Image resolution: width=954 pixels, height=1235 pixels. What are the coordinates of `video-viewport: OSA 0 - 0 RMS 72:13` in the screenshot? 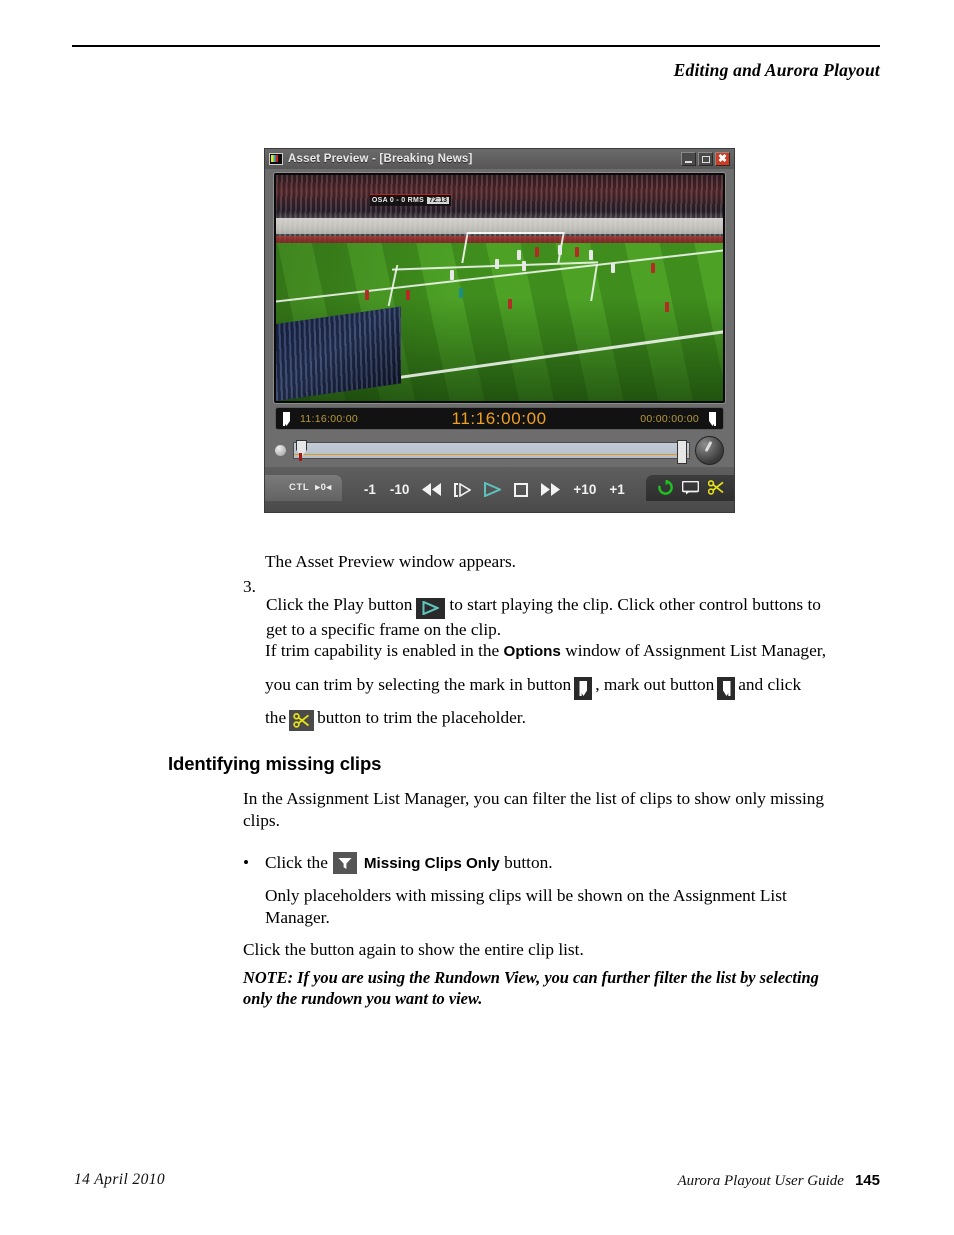 It's located at (499, 288).